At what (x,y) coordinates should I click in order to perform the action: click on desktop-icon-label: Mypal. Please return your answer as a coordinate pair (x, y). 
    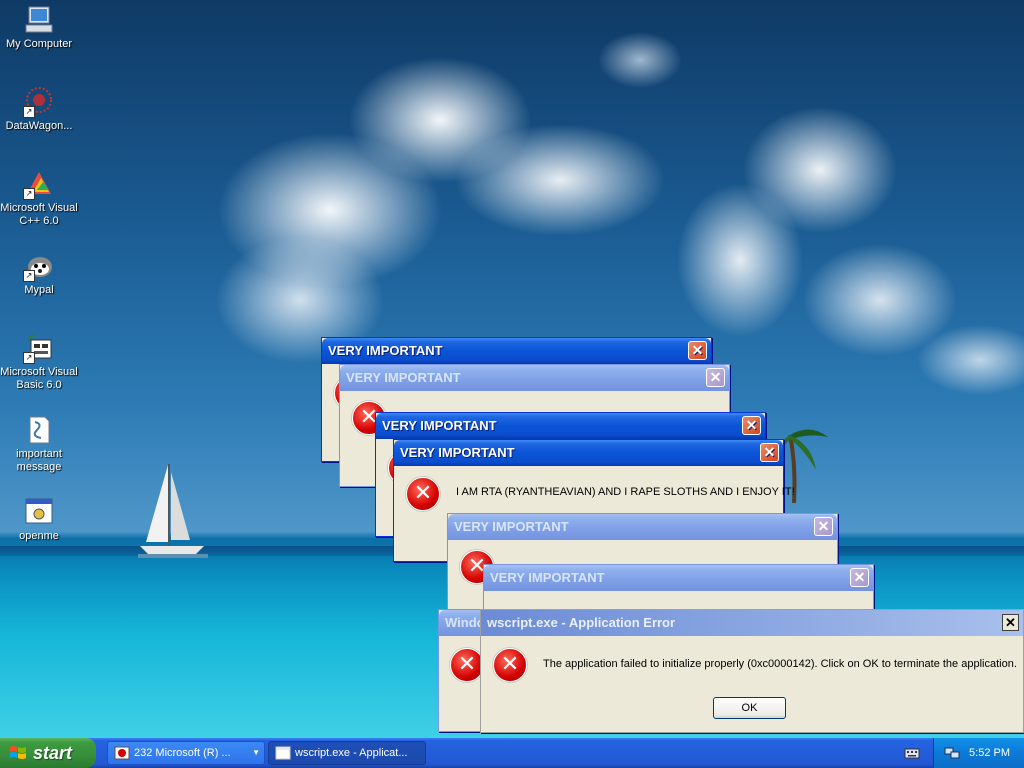
    Looking at the image, I should click on (39, 290).